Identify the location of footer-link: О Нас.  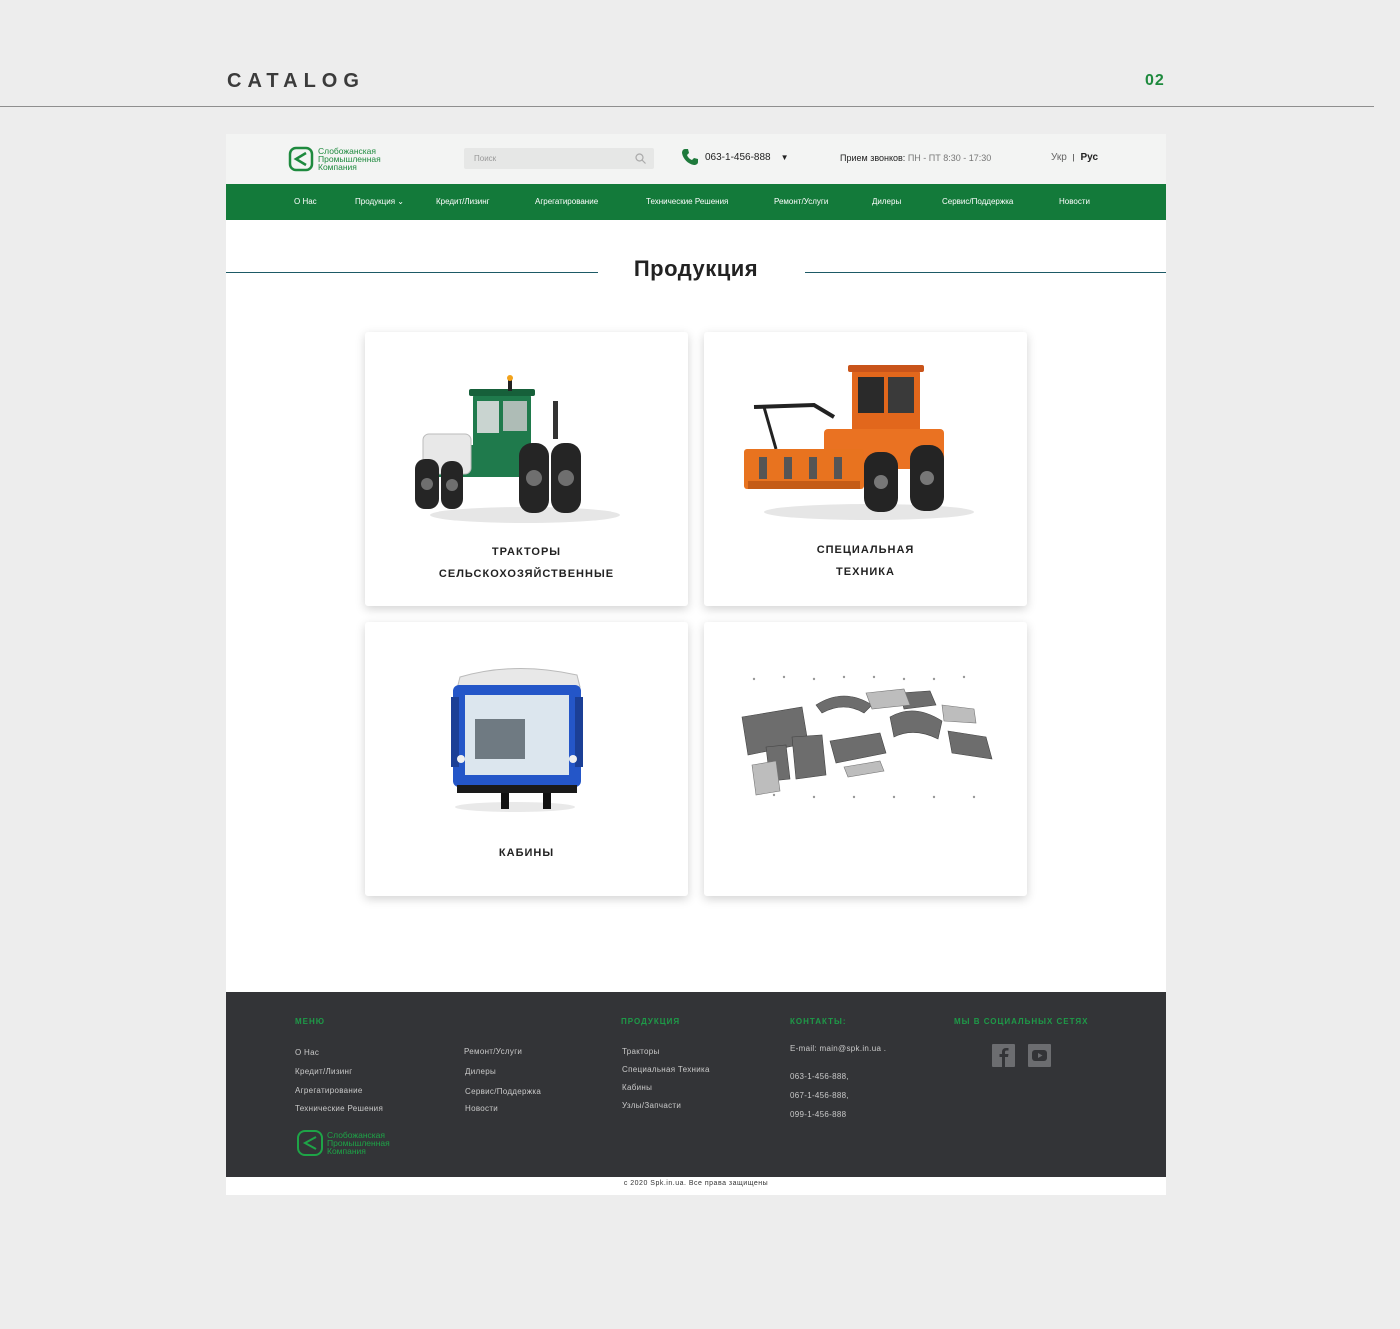
(307, 1052).